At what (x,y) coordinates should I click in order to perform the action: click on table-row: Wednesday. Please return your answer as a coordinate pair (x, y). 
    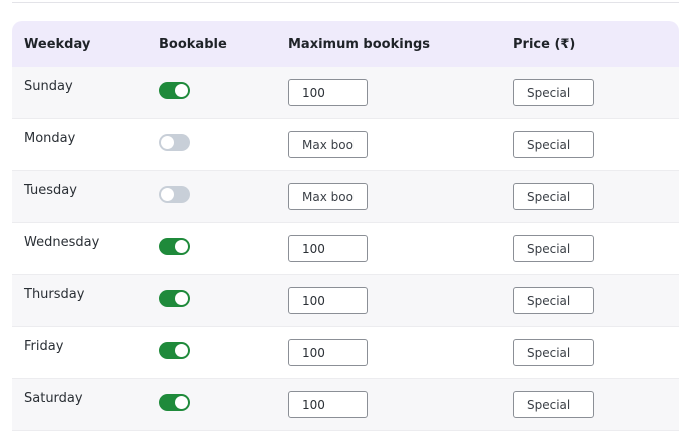
    Looking at the image, I should click on (345, 249).